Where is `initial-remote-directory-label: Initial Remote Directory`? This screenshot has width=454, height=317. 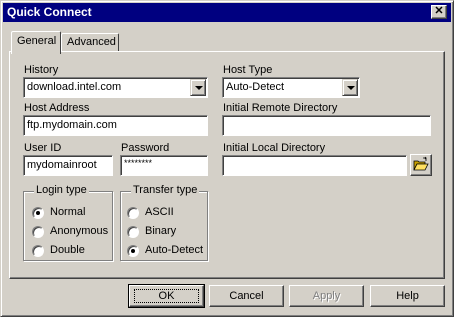 initial-remote-directory-label: Initial Remote Directory is located at coordinates (280, 108).